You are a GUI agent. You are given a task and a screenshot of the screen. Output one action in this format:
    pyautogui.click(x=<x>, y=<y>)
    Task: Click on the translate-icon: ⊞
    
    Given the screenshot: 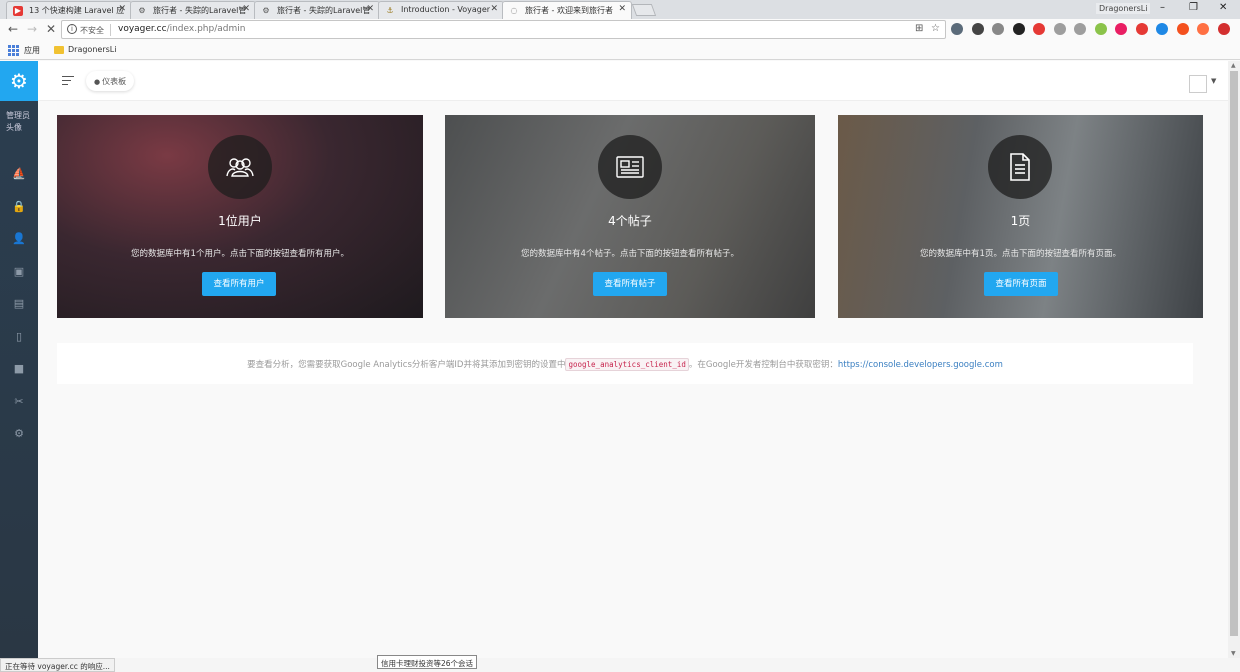 What is the action you would take?
    pyautogui.click(x=919, y=28)
    